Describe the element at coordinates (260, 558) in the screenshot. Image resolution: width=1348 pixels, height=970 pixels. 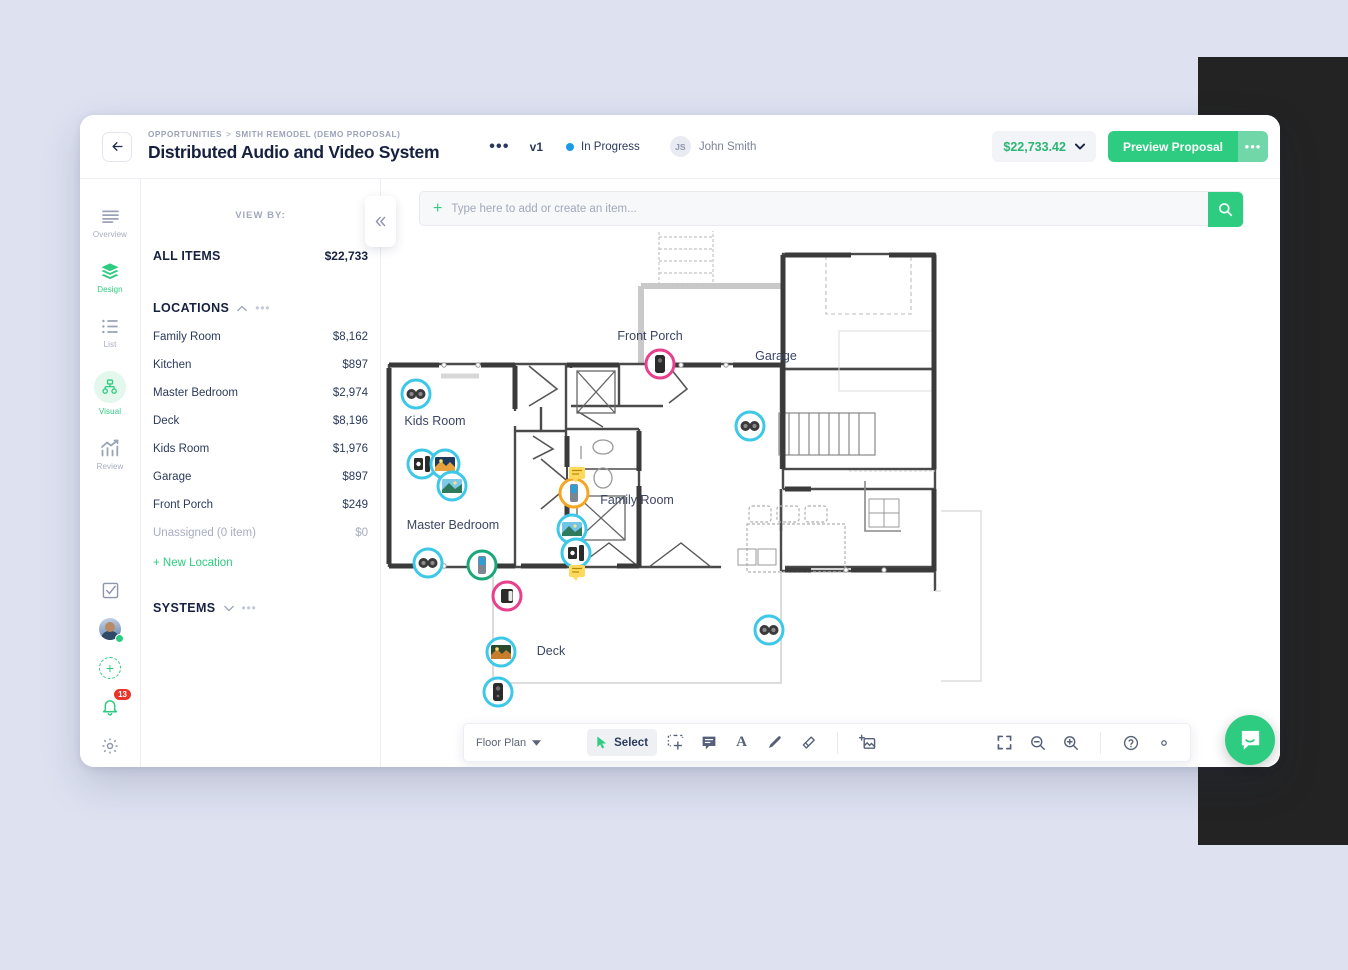
I see `new-location-button: + New Location` at that location.